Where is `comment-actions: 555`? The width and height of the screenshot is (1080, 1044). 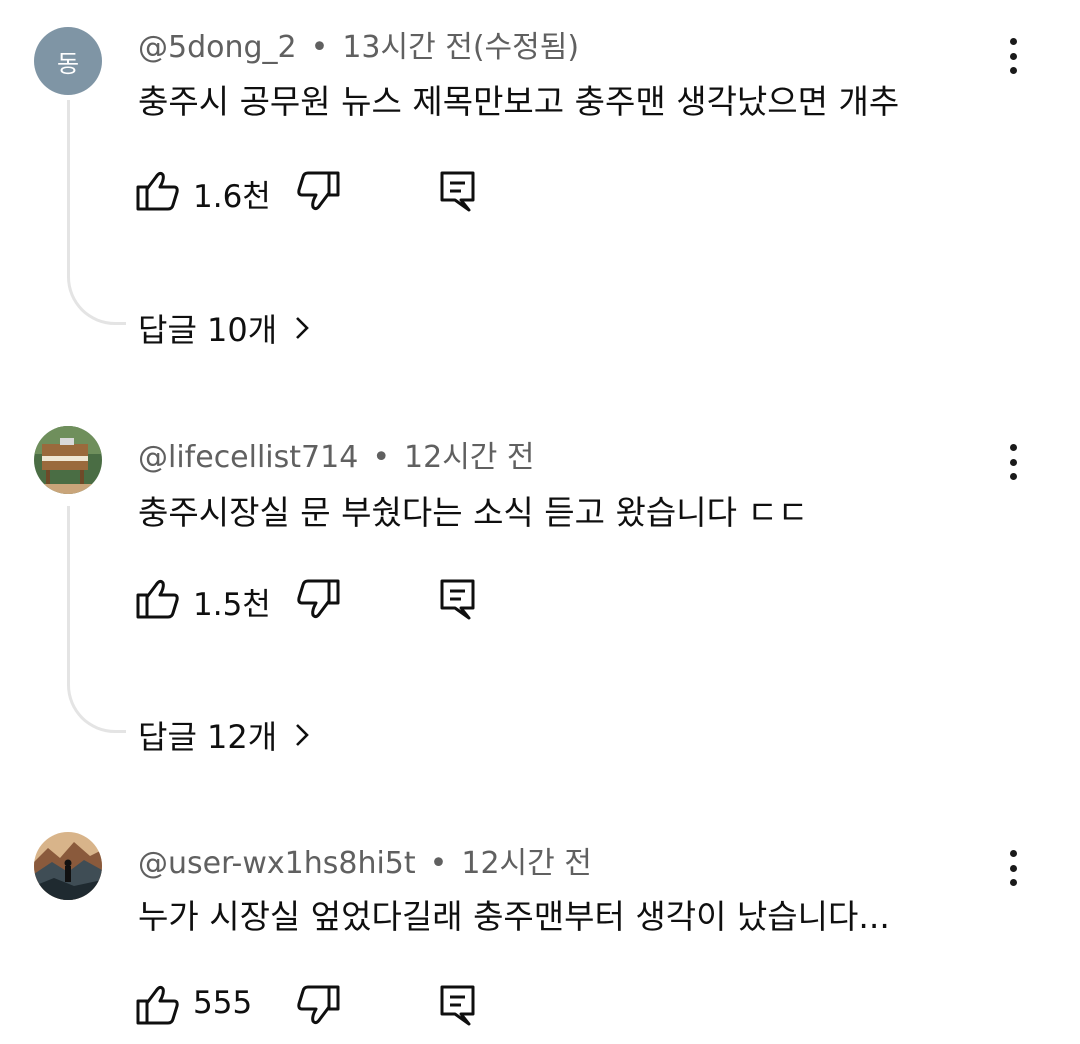 comment-actions: 555 is located at coordinates (336, 1004).